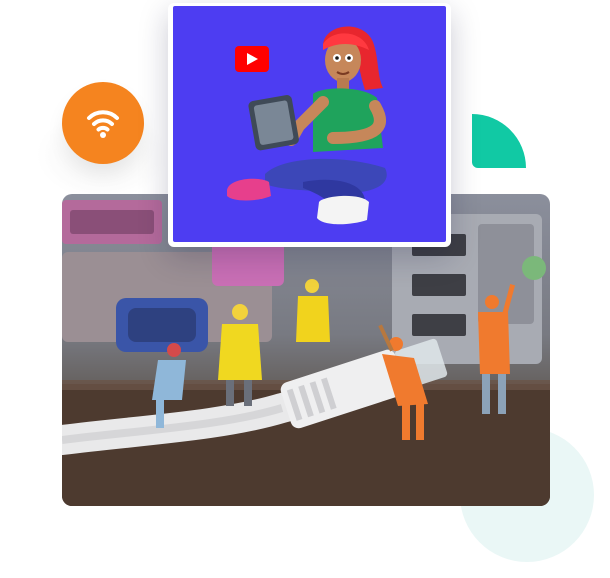  What do you see at coordinates (499, 141) in the screenshot?
I see `decorative-teal-quarter-shape` at bounding box center [499, 141].